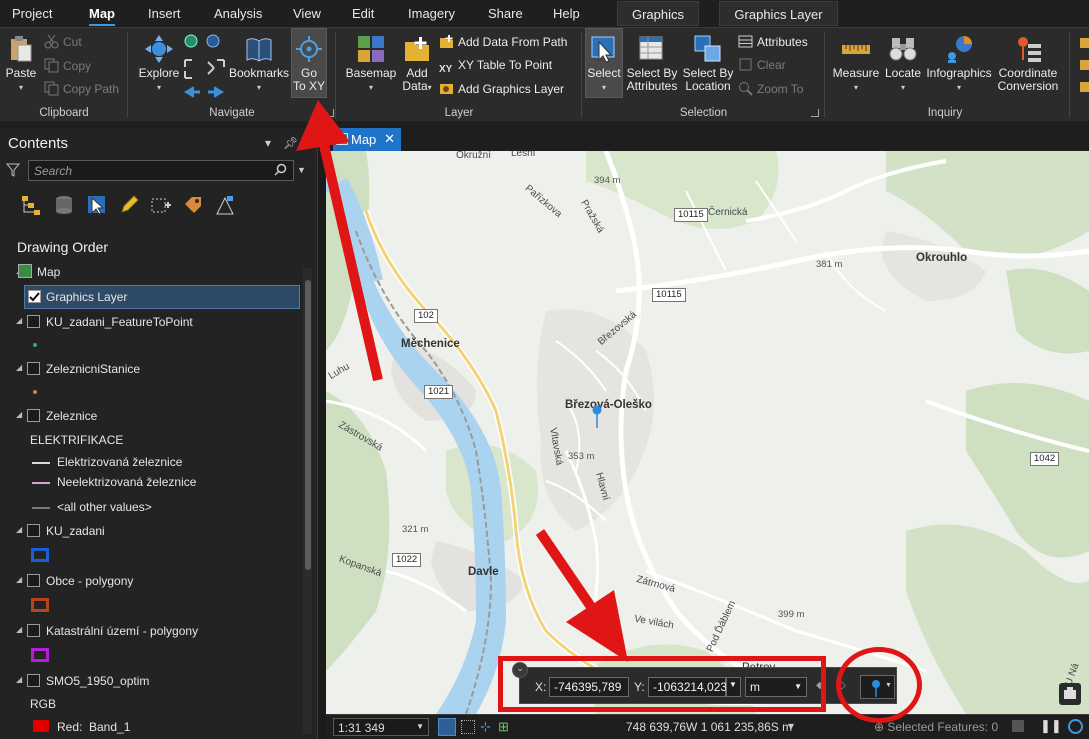  I want to click on add-data-from-path-button: Add Data From Path, so click(503, 42).